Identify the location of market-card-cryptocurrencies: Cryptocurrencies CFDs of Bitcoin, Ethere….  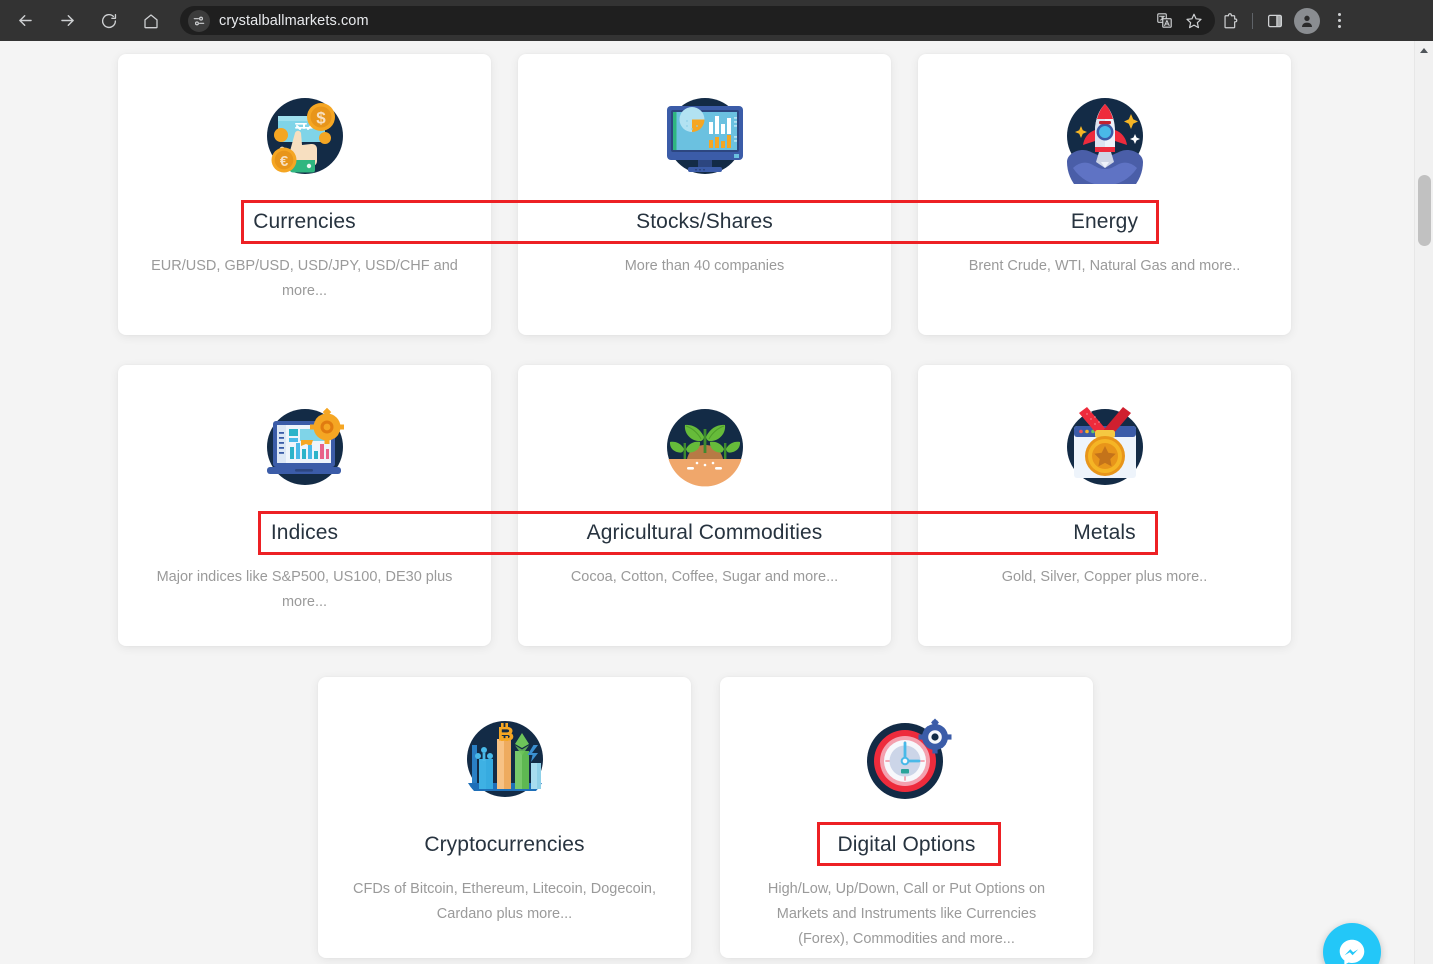
(504, 817).